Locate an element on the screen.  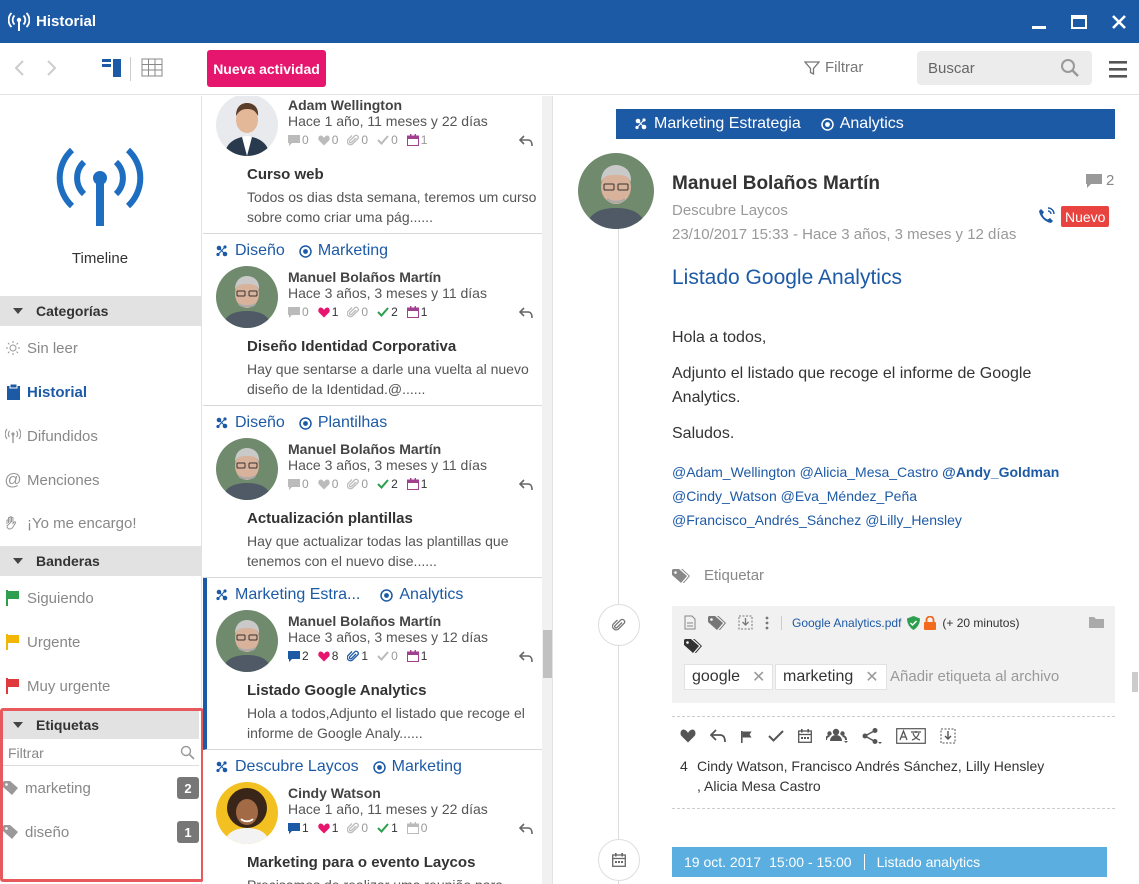
tag-action: Etiquetar is located at coordinates (718, 575).